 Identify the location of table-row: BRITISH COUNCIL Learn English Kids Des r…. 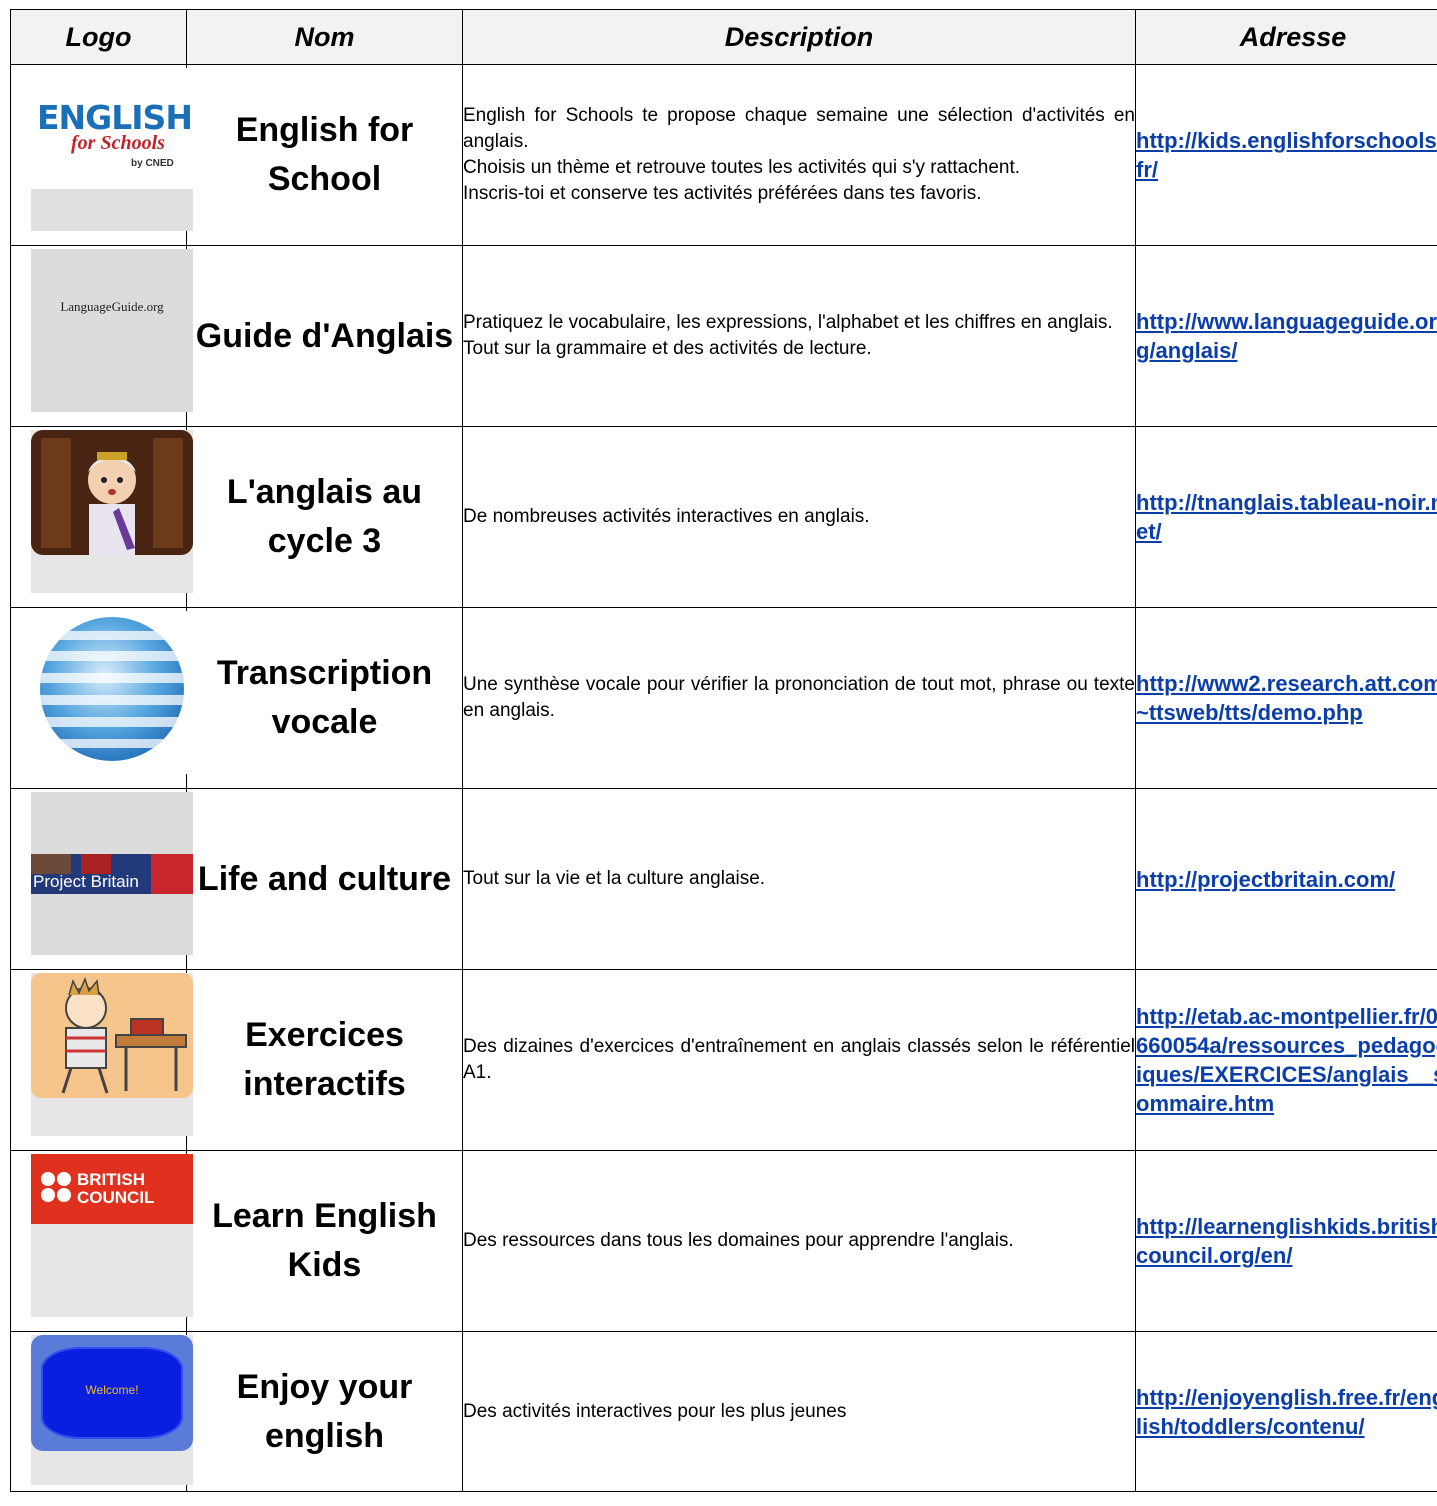
(723, 1241).